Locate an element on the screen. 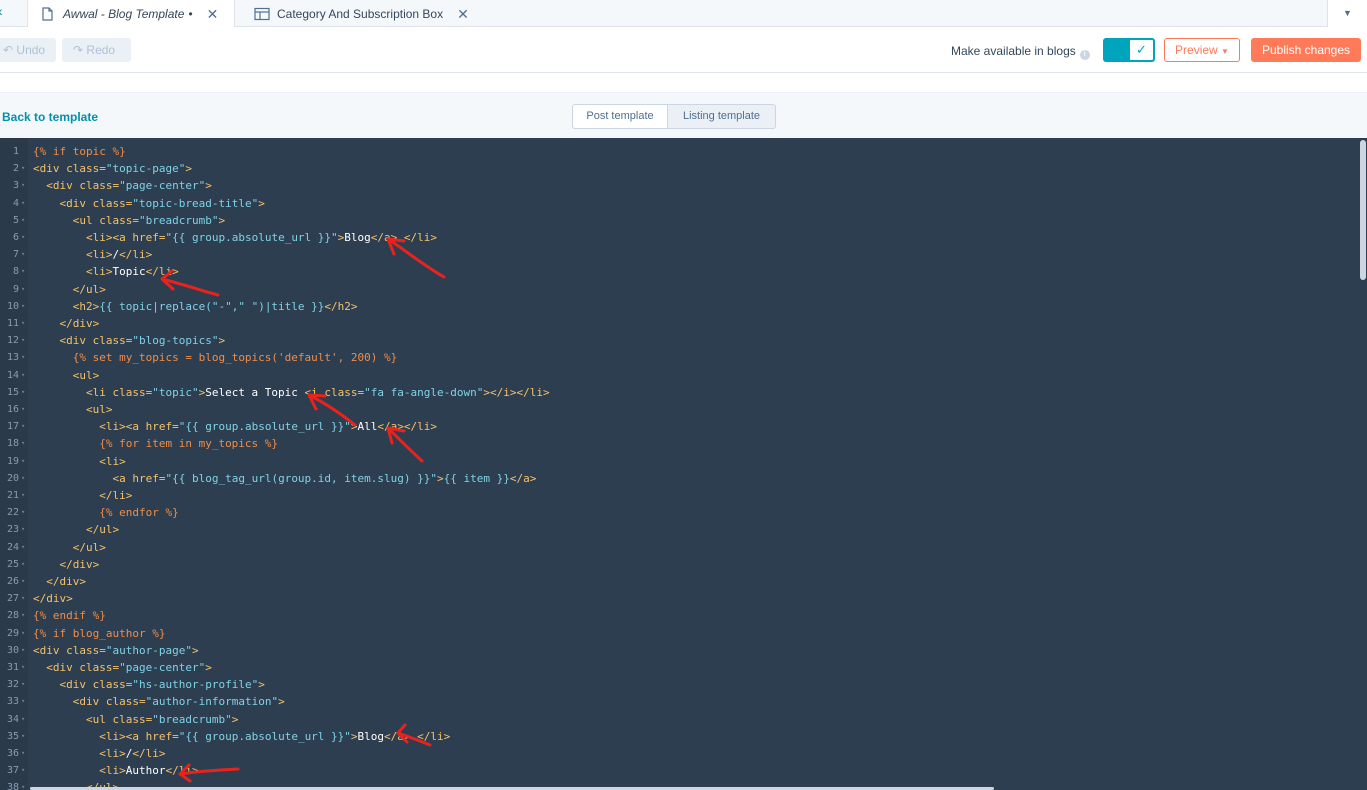 This screenshot has width=1367, height=790. undo-icon: ↶ is located at coordinates (8, 50).